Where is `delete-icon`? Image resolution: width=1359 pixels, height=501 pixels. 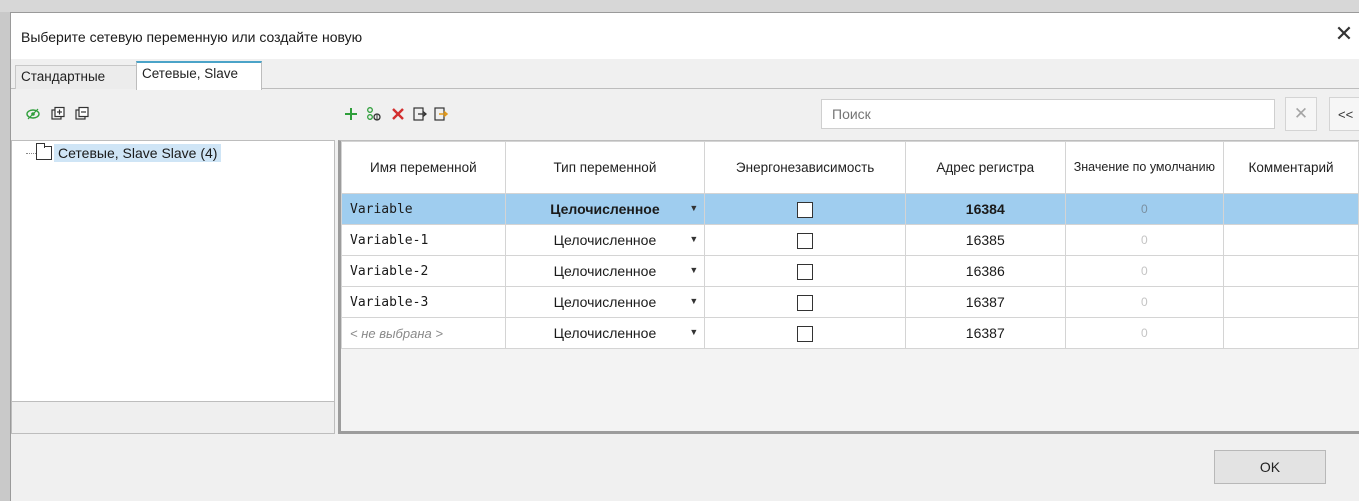 delete-icon is located at coordinates (398, 114).